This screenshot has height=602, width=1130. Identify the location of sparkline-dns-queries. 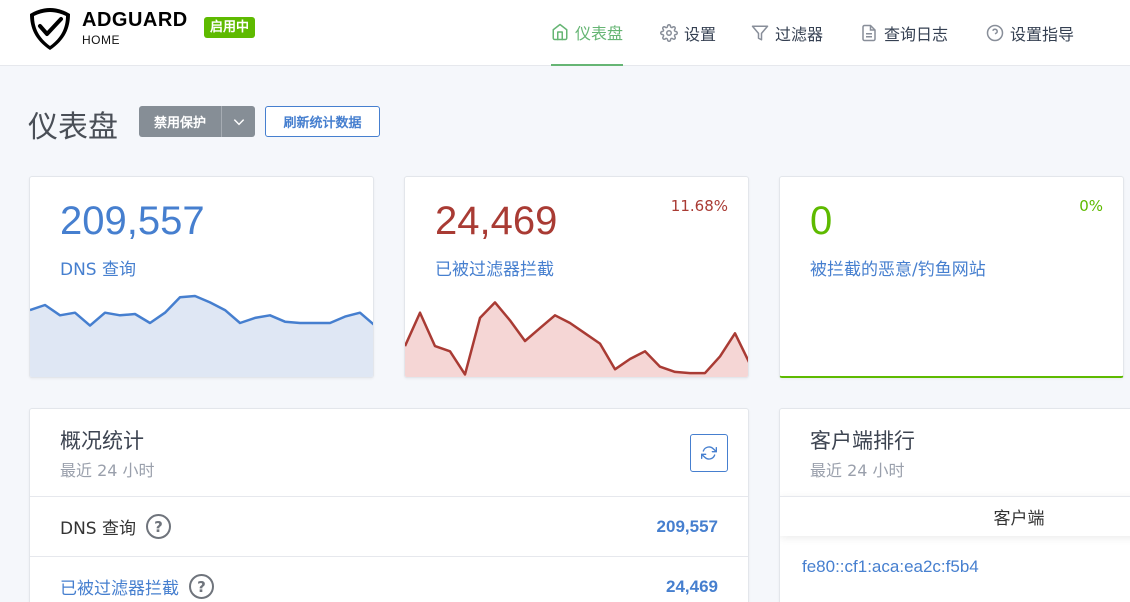
(201, 335).